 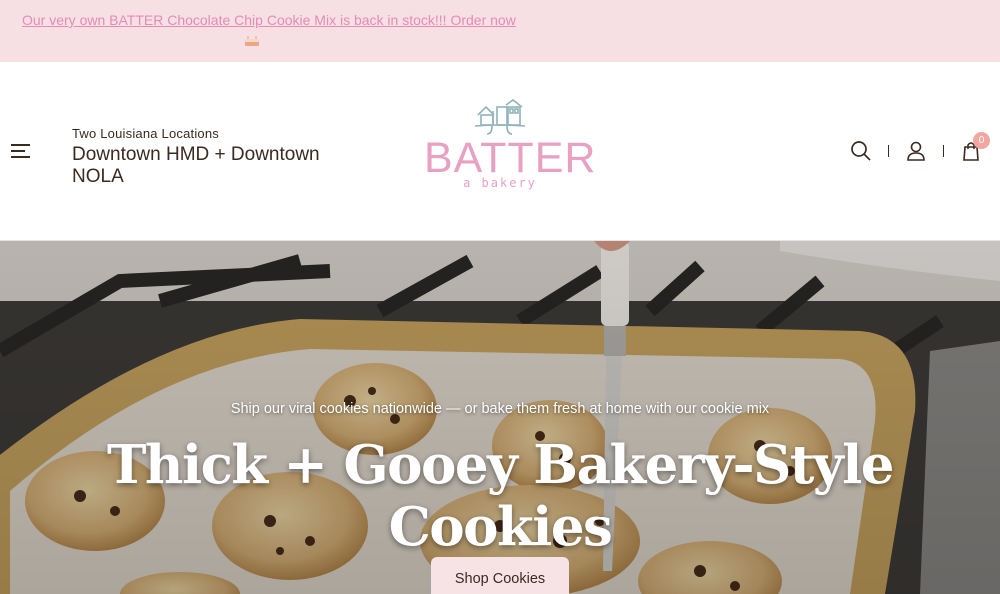 What do you see at coordinates (981, 140) in the screenshot?
I see `cart-count-badge: 0` at bounding box center [981, 140].